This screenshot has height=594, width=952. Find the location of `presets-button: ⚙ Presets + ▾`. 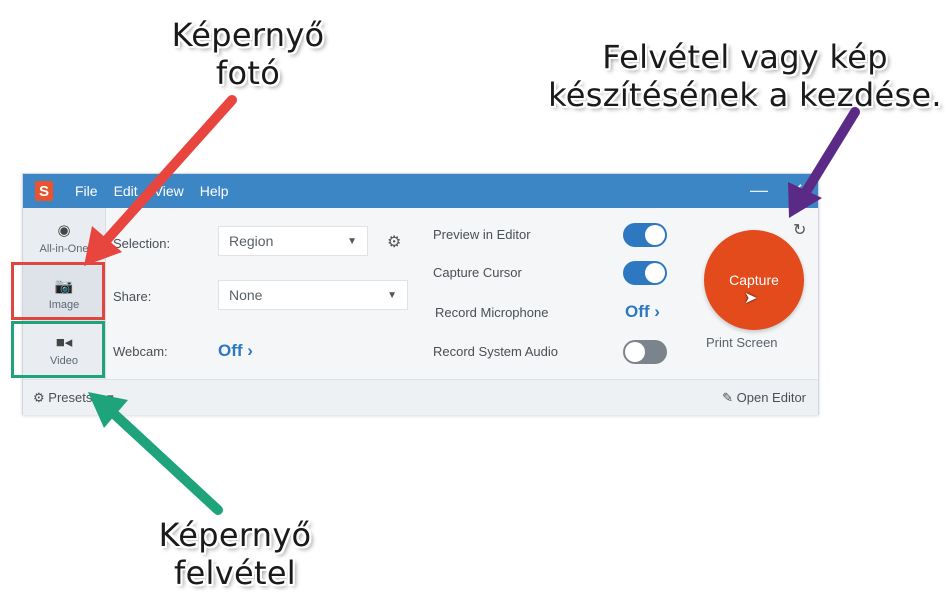

presets-button: ⚙ Presets + ▾ is located at coordinates (73, 398).